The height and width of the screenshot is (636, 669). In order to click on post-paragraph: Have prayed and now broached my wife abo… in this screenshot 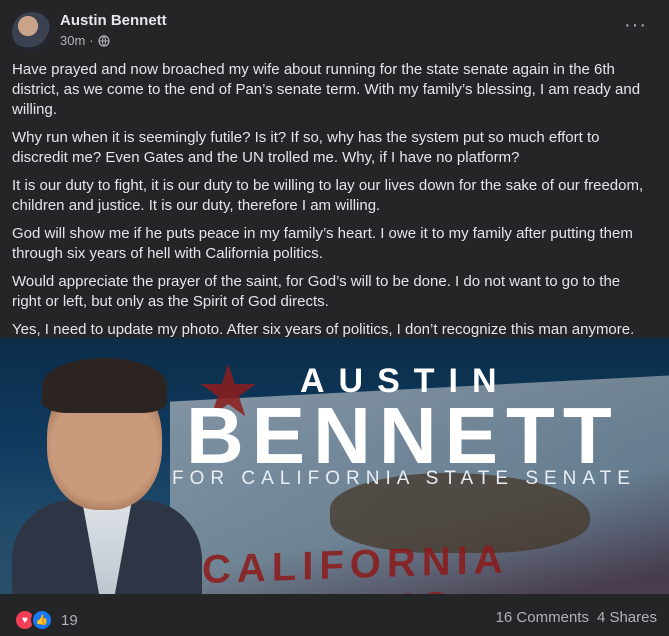, I will do `click(326, 89)`.